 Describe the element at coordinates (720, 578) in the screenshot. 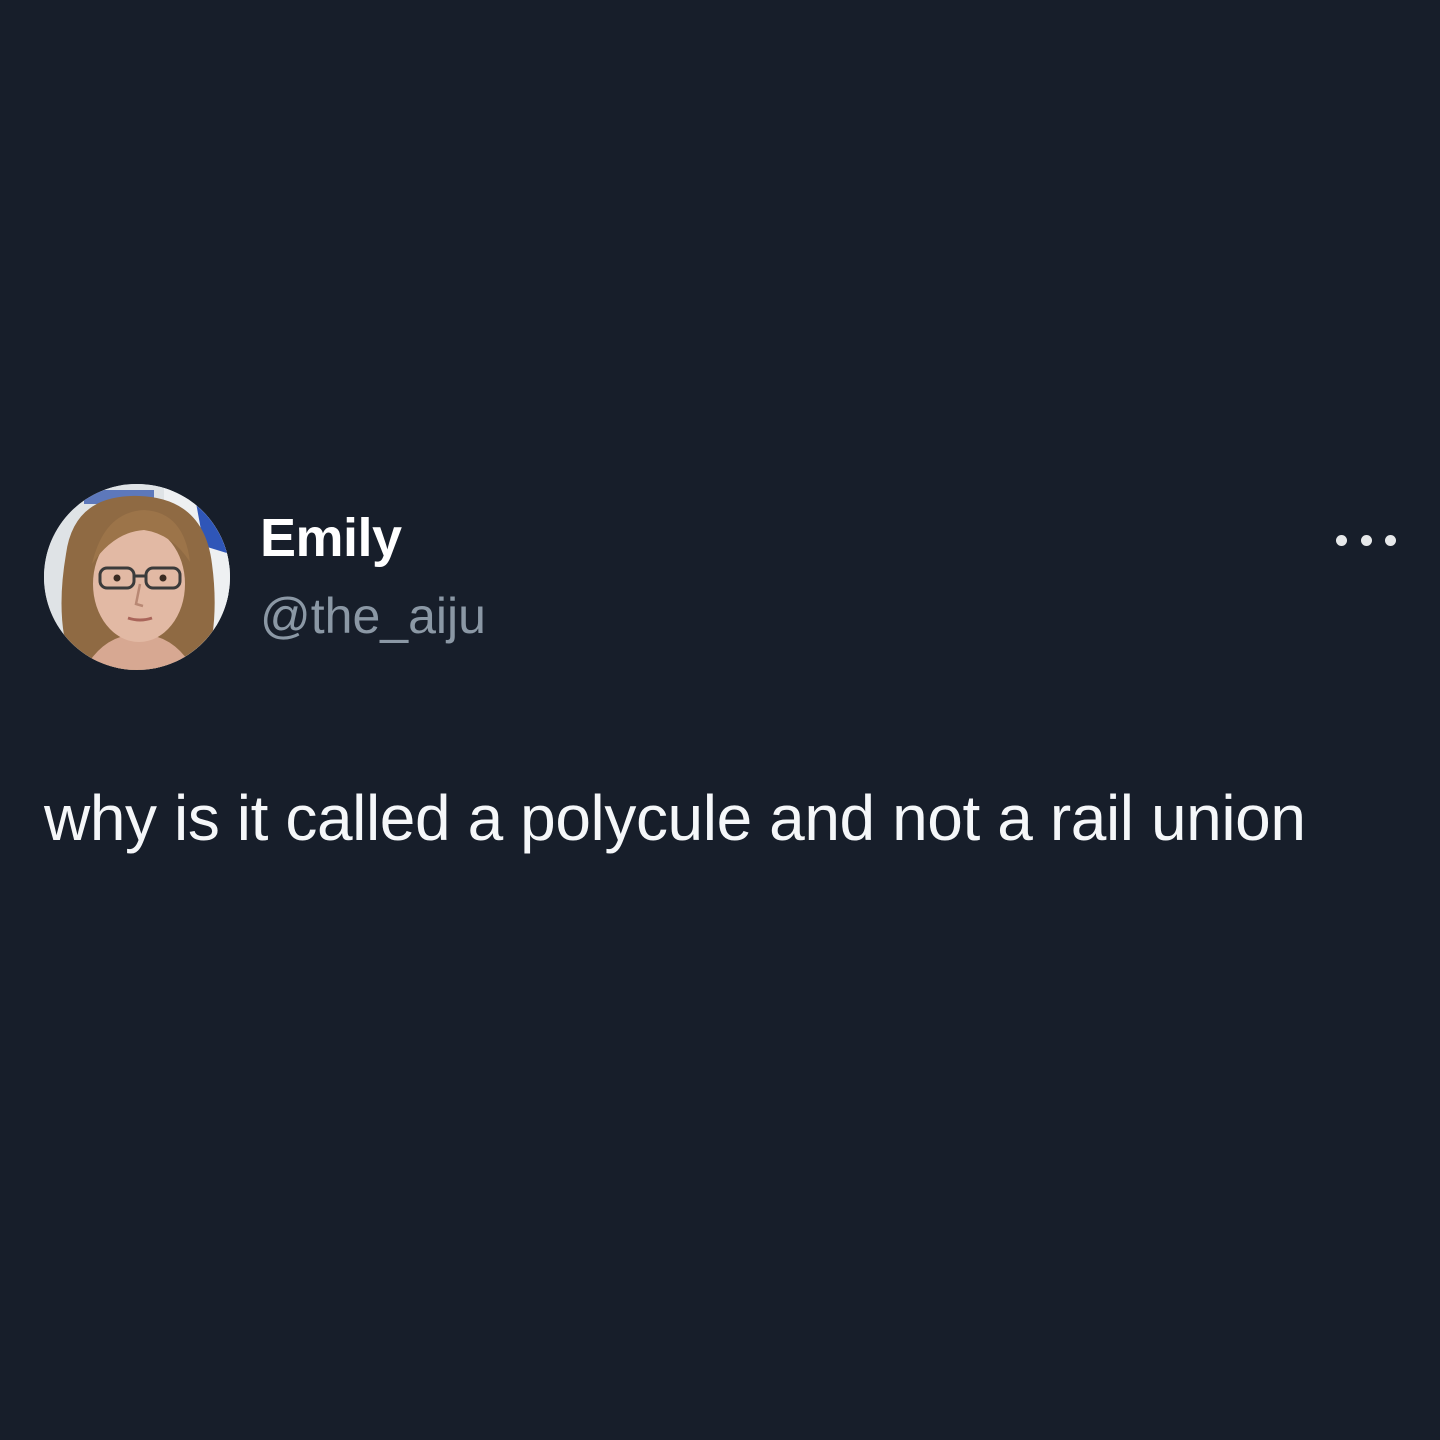

I see `tweet-header: Emily @the_aiju` at that location.